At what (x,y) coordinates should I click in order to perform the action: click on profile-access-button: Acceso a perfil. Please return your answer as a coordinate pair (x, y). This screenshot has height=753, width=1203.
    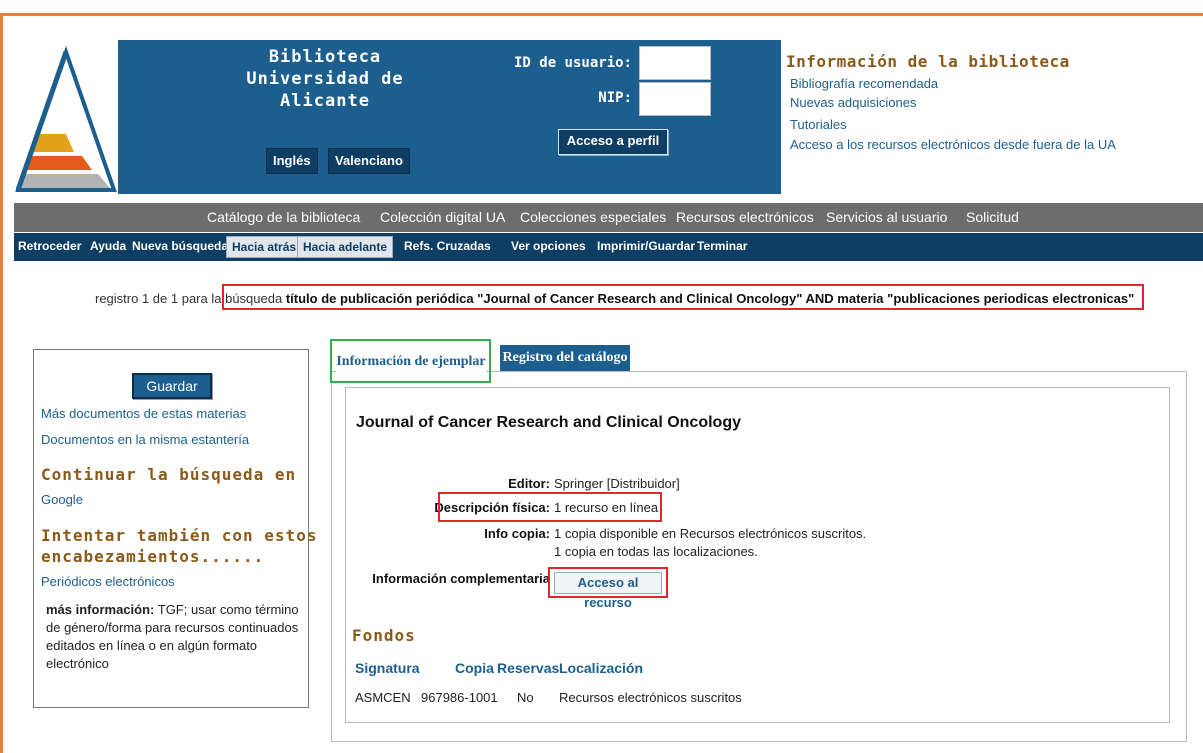
    Looking at the image, I should click on (613, 142).